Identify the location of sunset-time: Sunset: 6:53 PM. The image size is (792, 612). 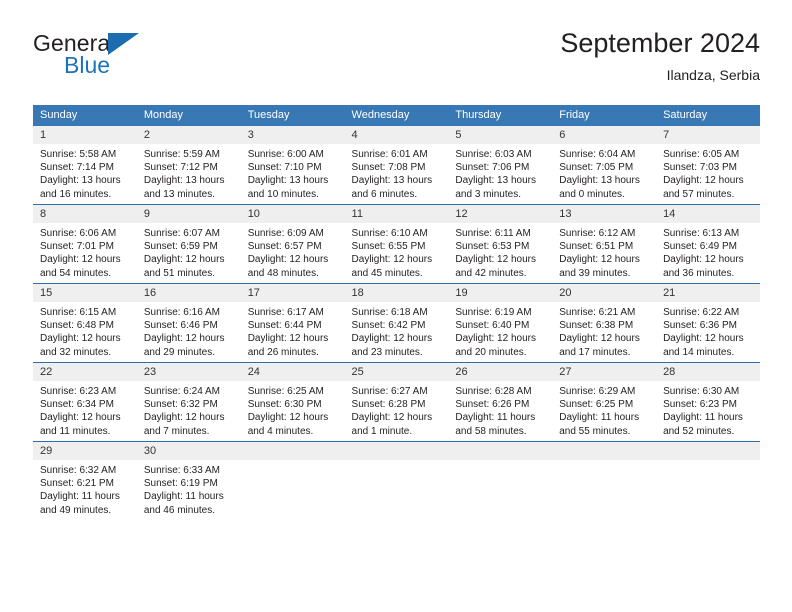
(492, 247).